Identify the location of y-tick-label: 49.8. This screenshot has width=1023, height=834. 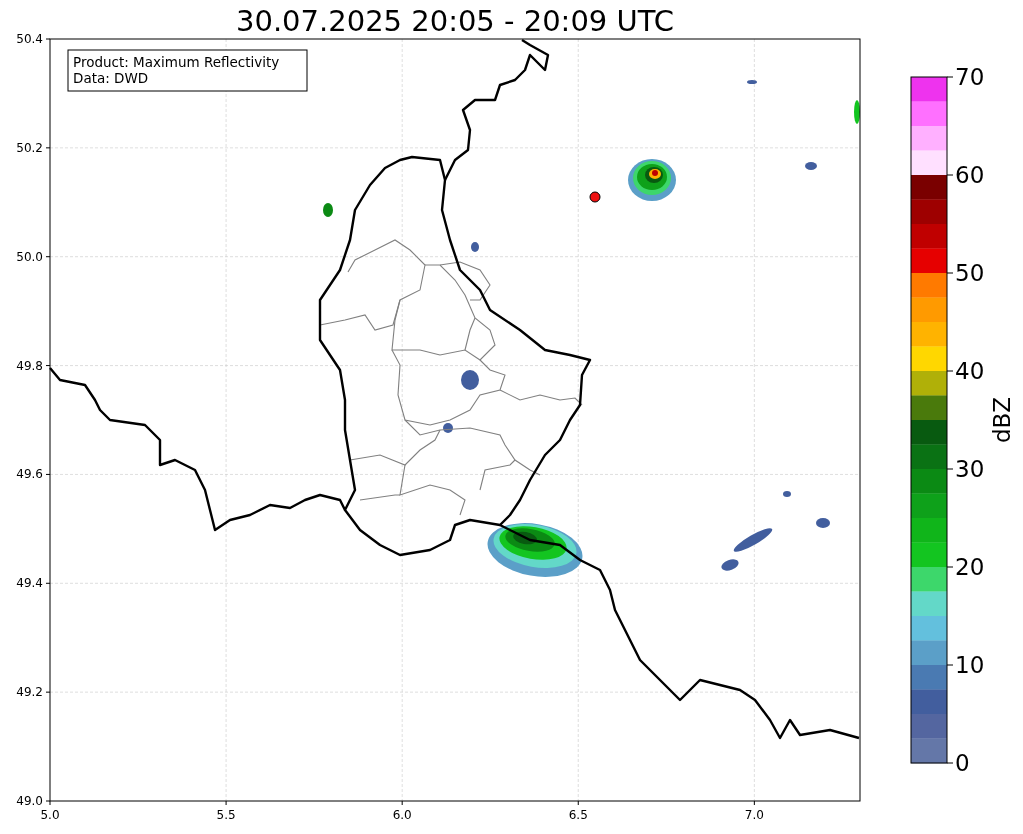
(29, 365).